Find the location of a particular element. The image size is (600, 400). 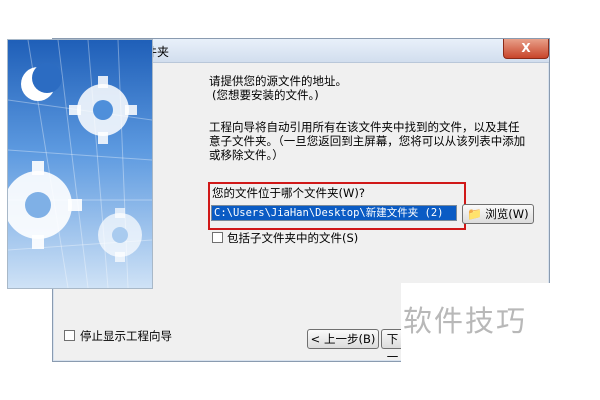

stop-wizard-label: 停止显示工程向导 is located at coordinates (126, 336).